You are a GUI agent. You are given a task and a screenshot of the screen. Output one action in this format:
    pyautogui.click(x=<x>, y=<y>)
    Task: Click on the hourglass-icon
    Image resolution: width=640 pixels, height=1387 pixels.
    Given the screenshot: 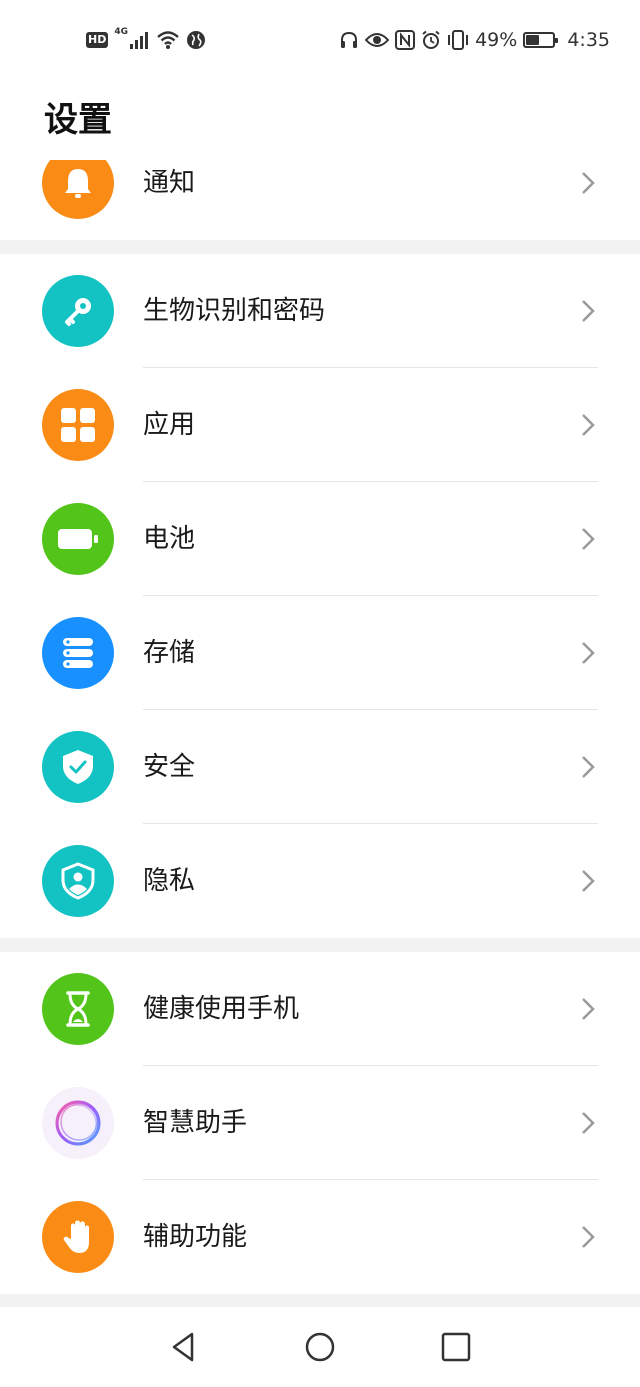 What is the action you would take?
    pyautogui.click(x=78, y=1009)
    